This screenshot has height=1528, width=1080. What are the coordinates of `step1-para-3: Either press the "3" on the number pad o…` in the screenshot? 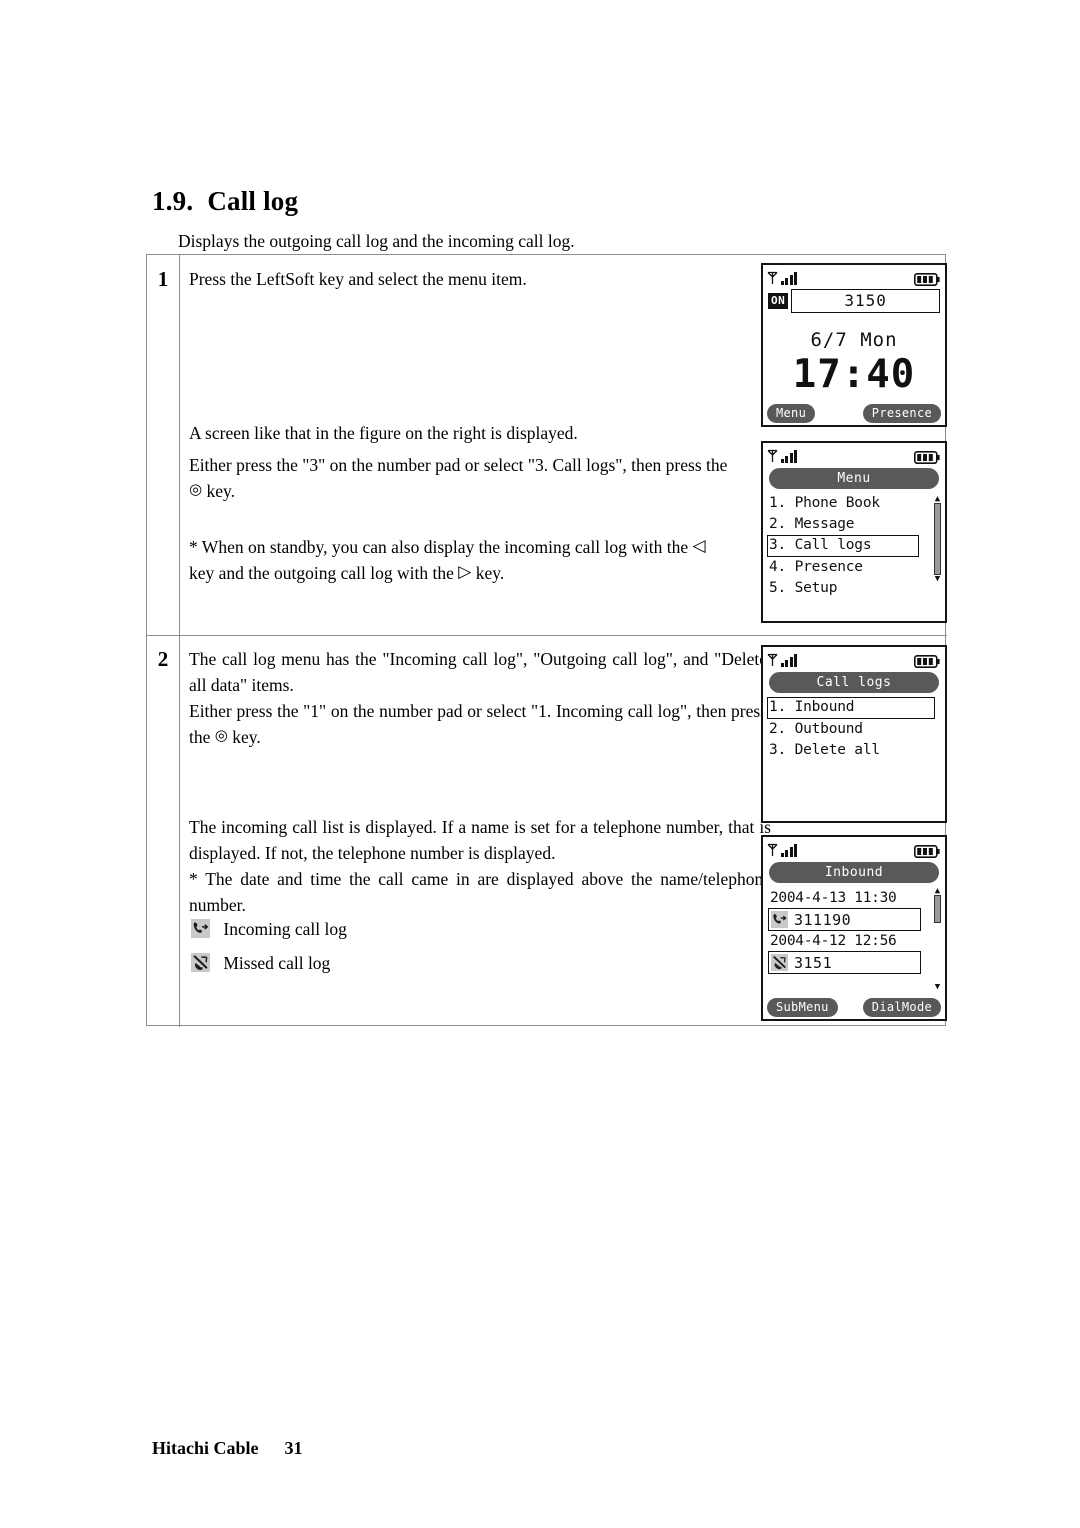 It's located at (478, 479).